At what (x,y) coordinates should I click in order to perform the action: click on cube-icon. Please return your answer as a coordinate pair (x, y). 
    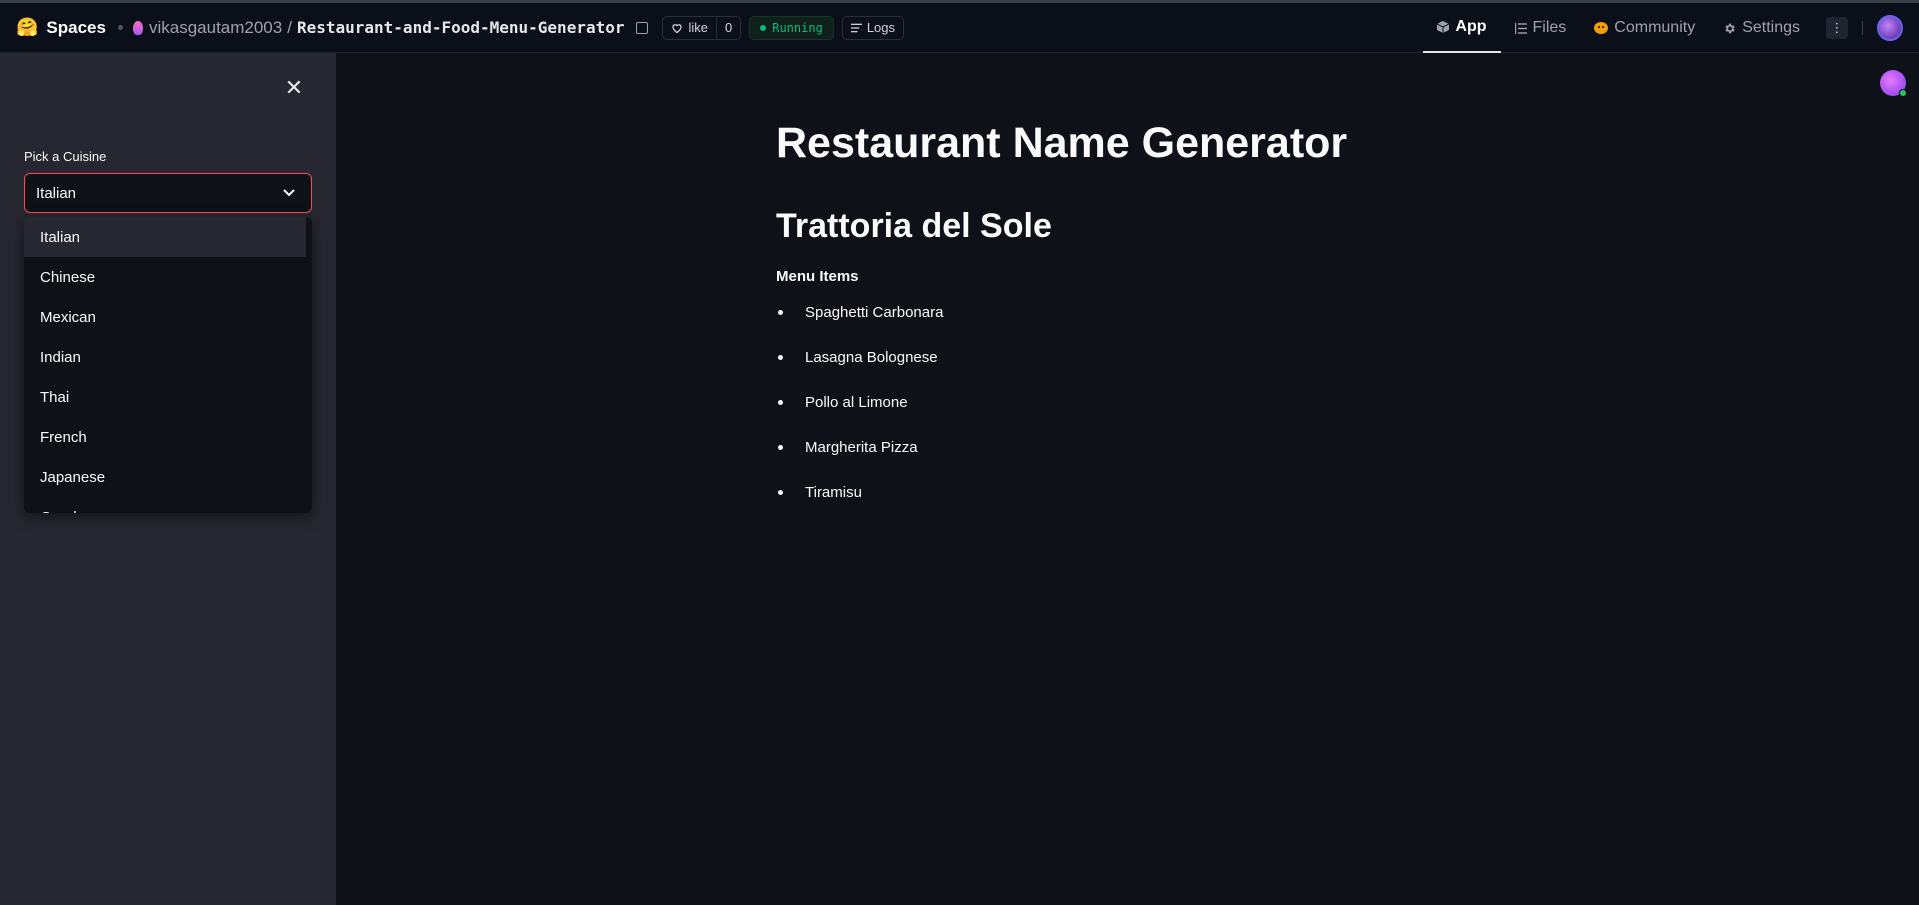
    Looking at the image, I should click on (1443, 27).